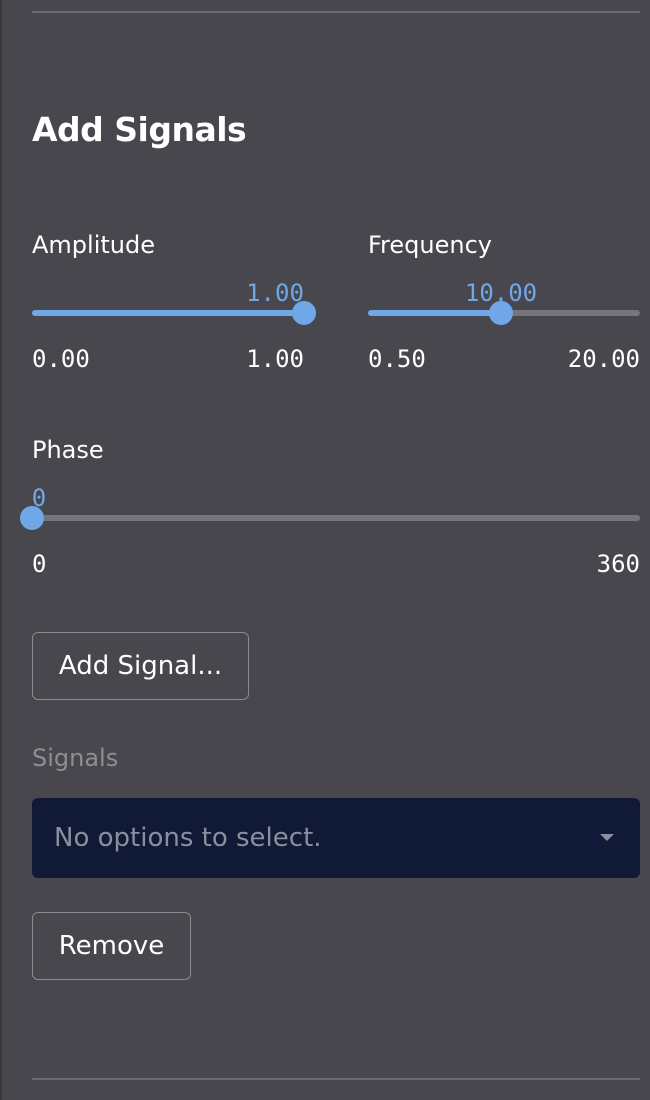  Describe the element at coordinates (330, 518) in the screenshot. I see `phase-track` at that location.